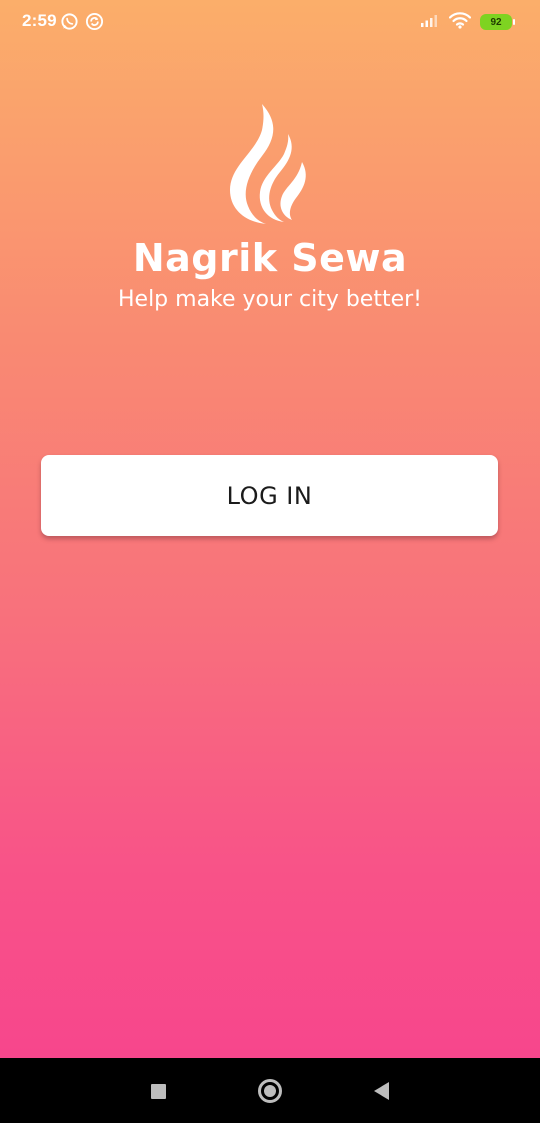 The image size is (540, 1123). Describe the element at coordinates (270, 22) in the screenshot. I see `status-bar: 2:59 92` at that location.